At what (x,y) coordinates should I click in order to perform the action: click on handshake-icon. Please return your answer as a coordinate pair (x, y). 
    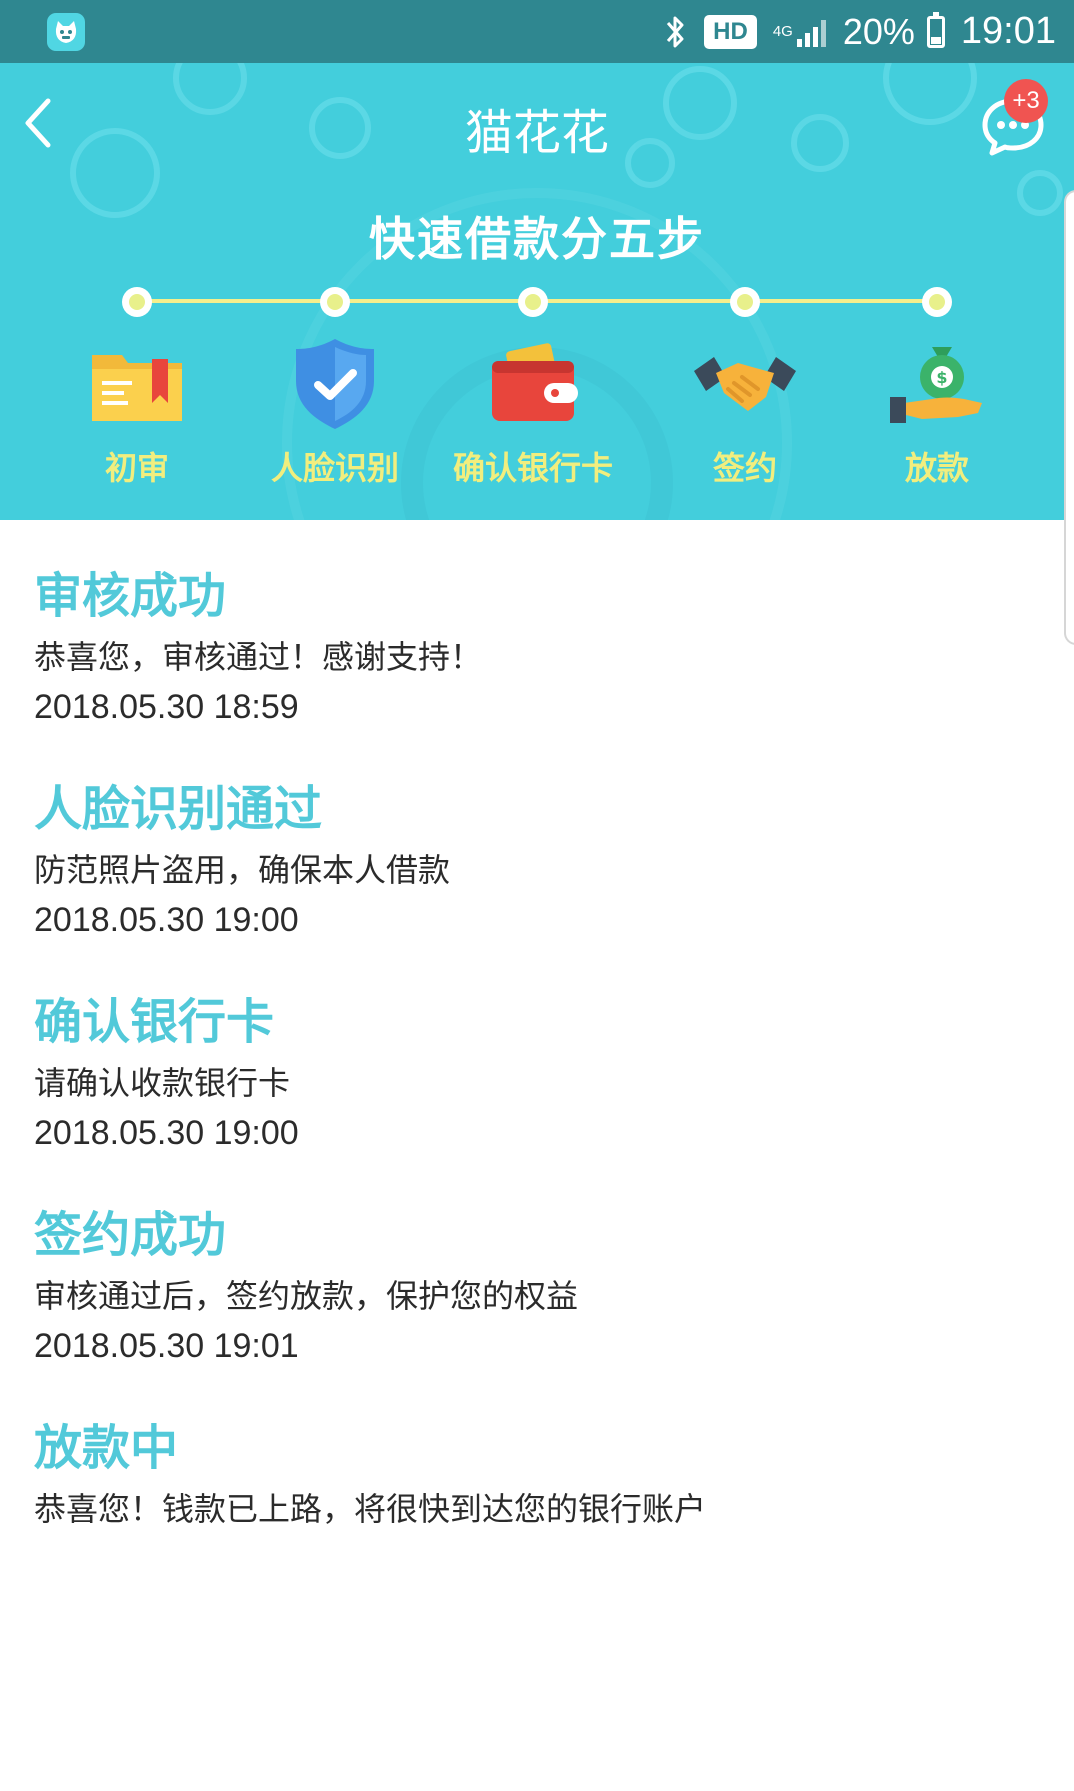
    Looking at the image, I should click on (745, 384).